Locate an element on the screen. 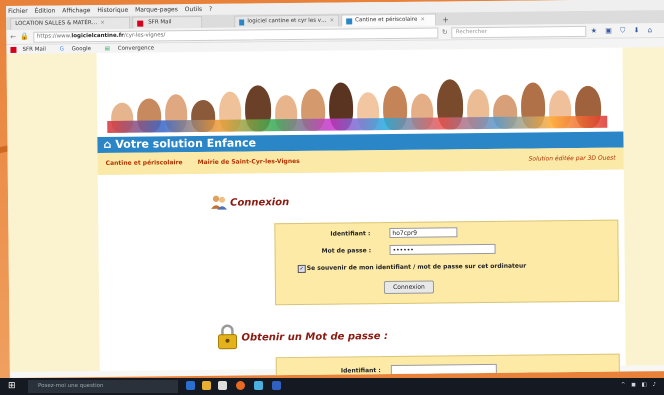  bookmark-label: Convergence is located at coordinates (136, 48).